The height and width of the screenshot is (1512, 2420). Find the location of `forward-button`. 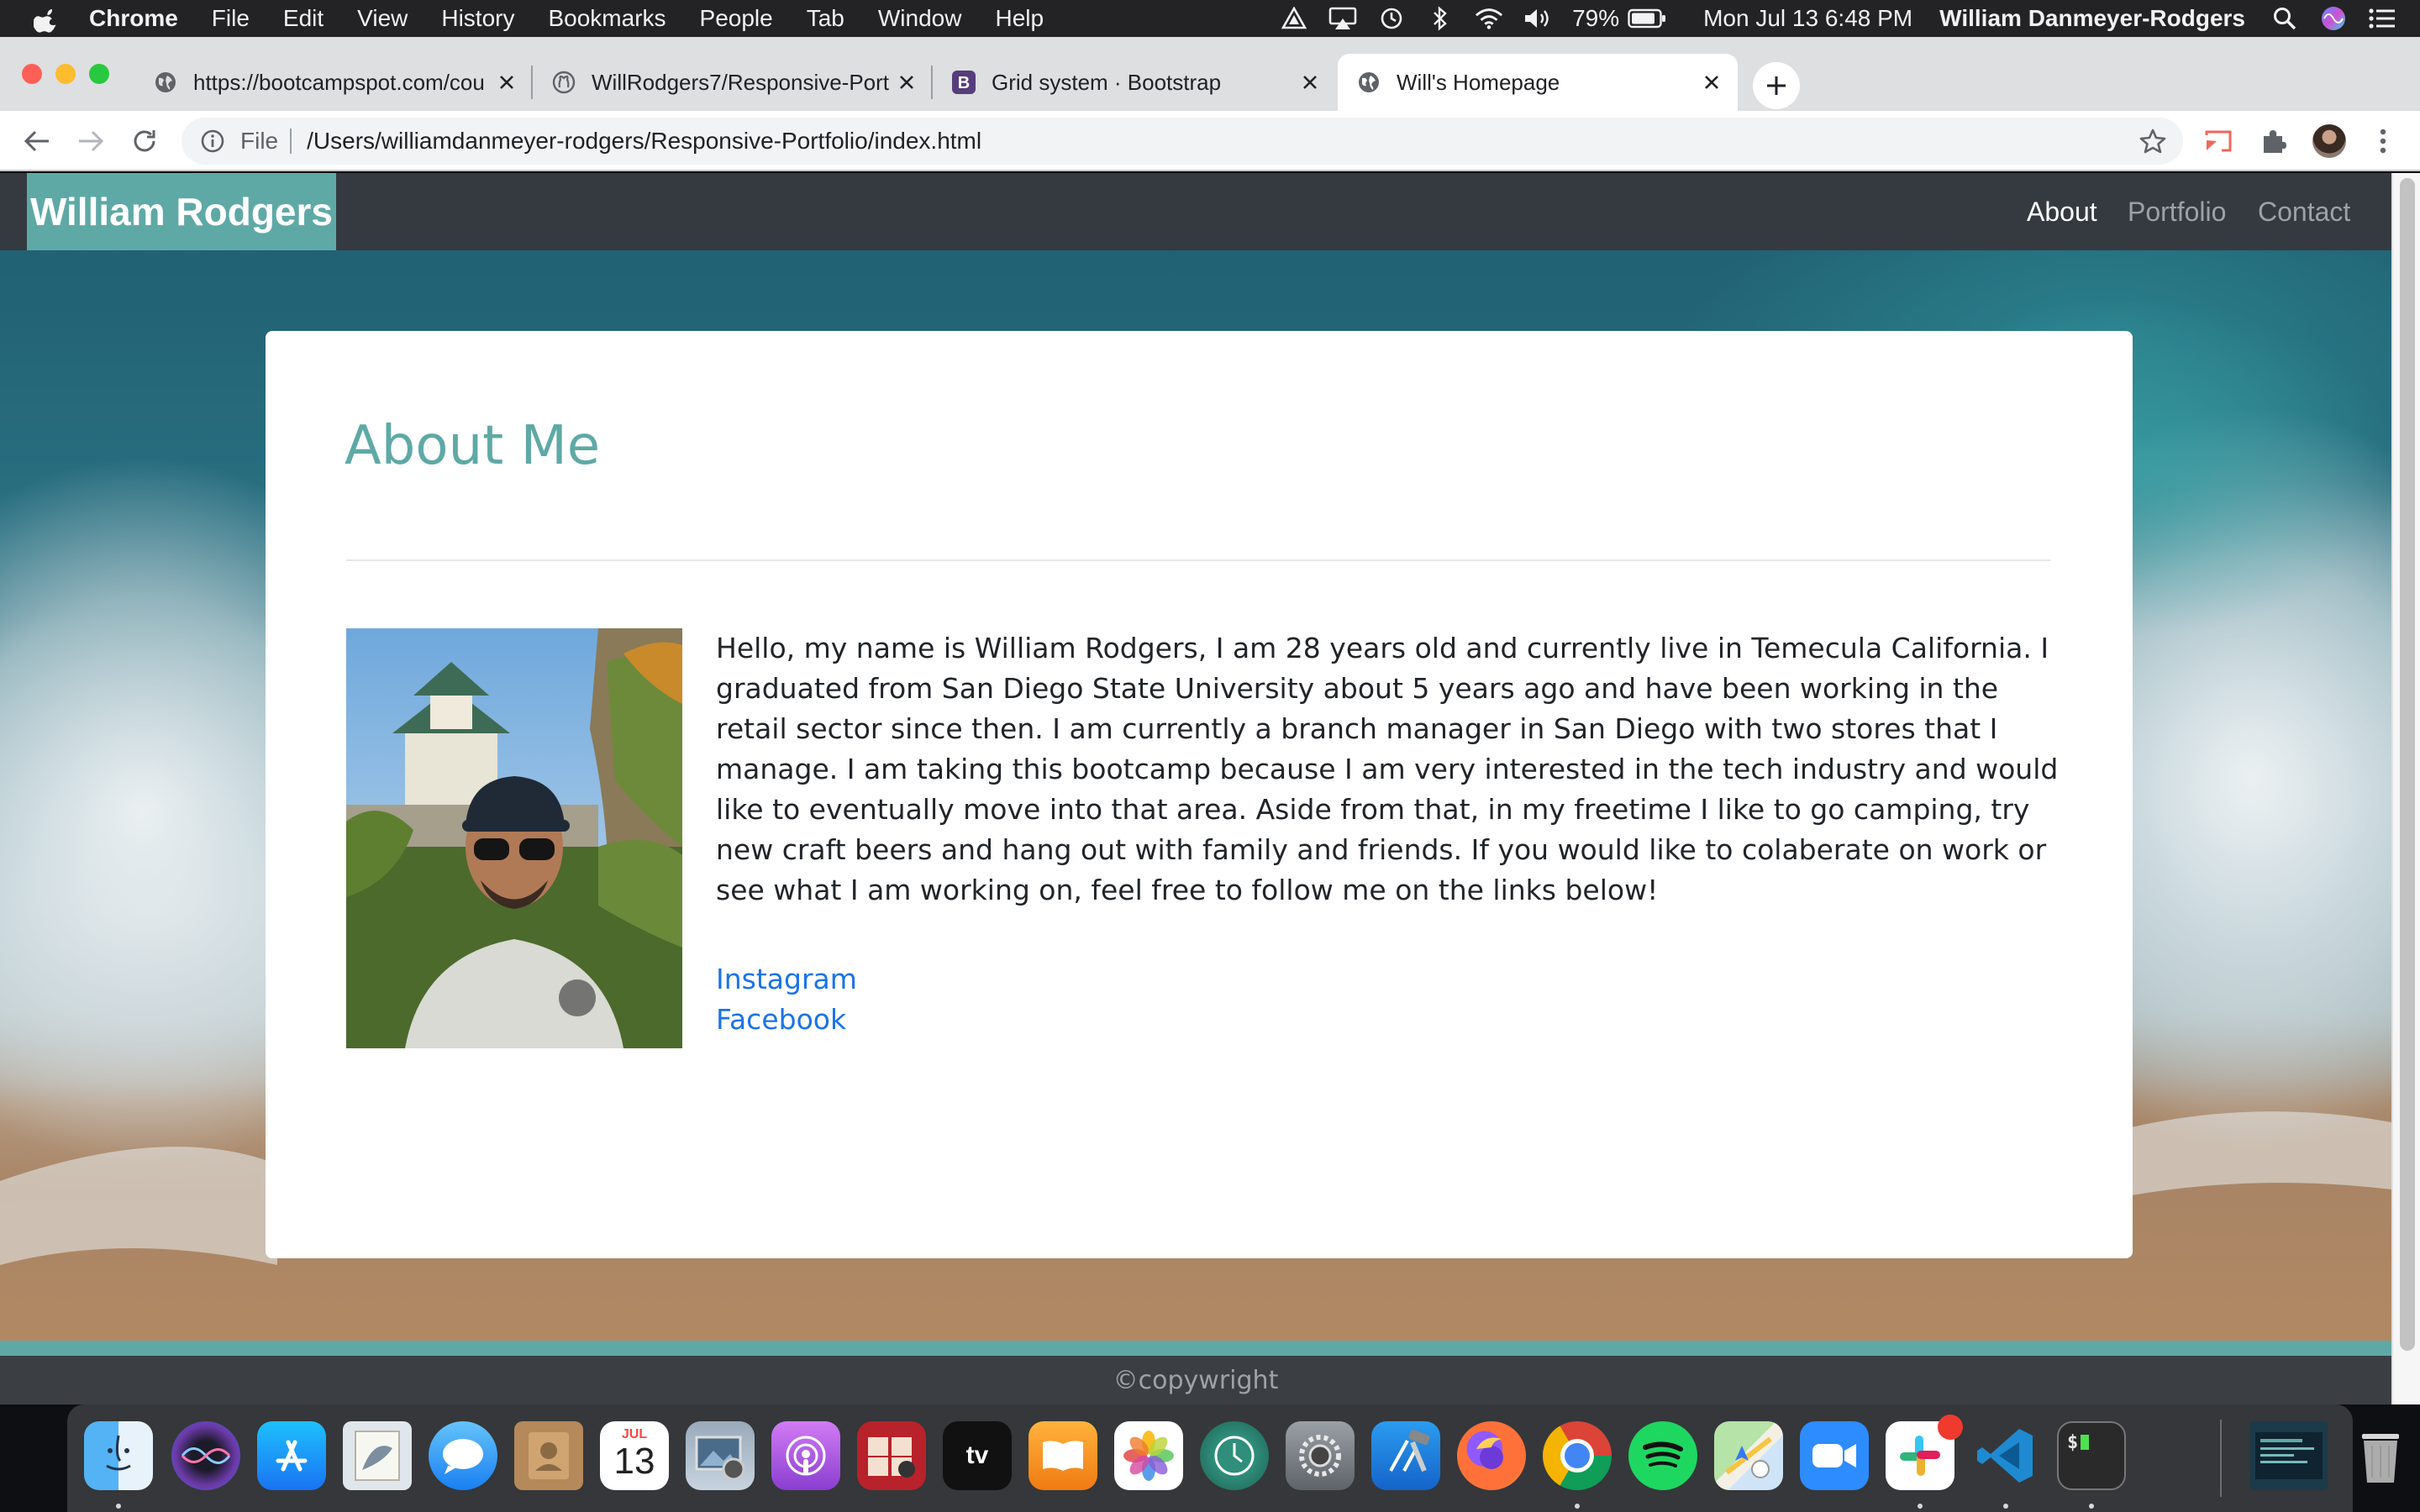

forward-button is located at coordinates (91, 141).